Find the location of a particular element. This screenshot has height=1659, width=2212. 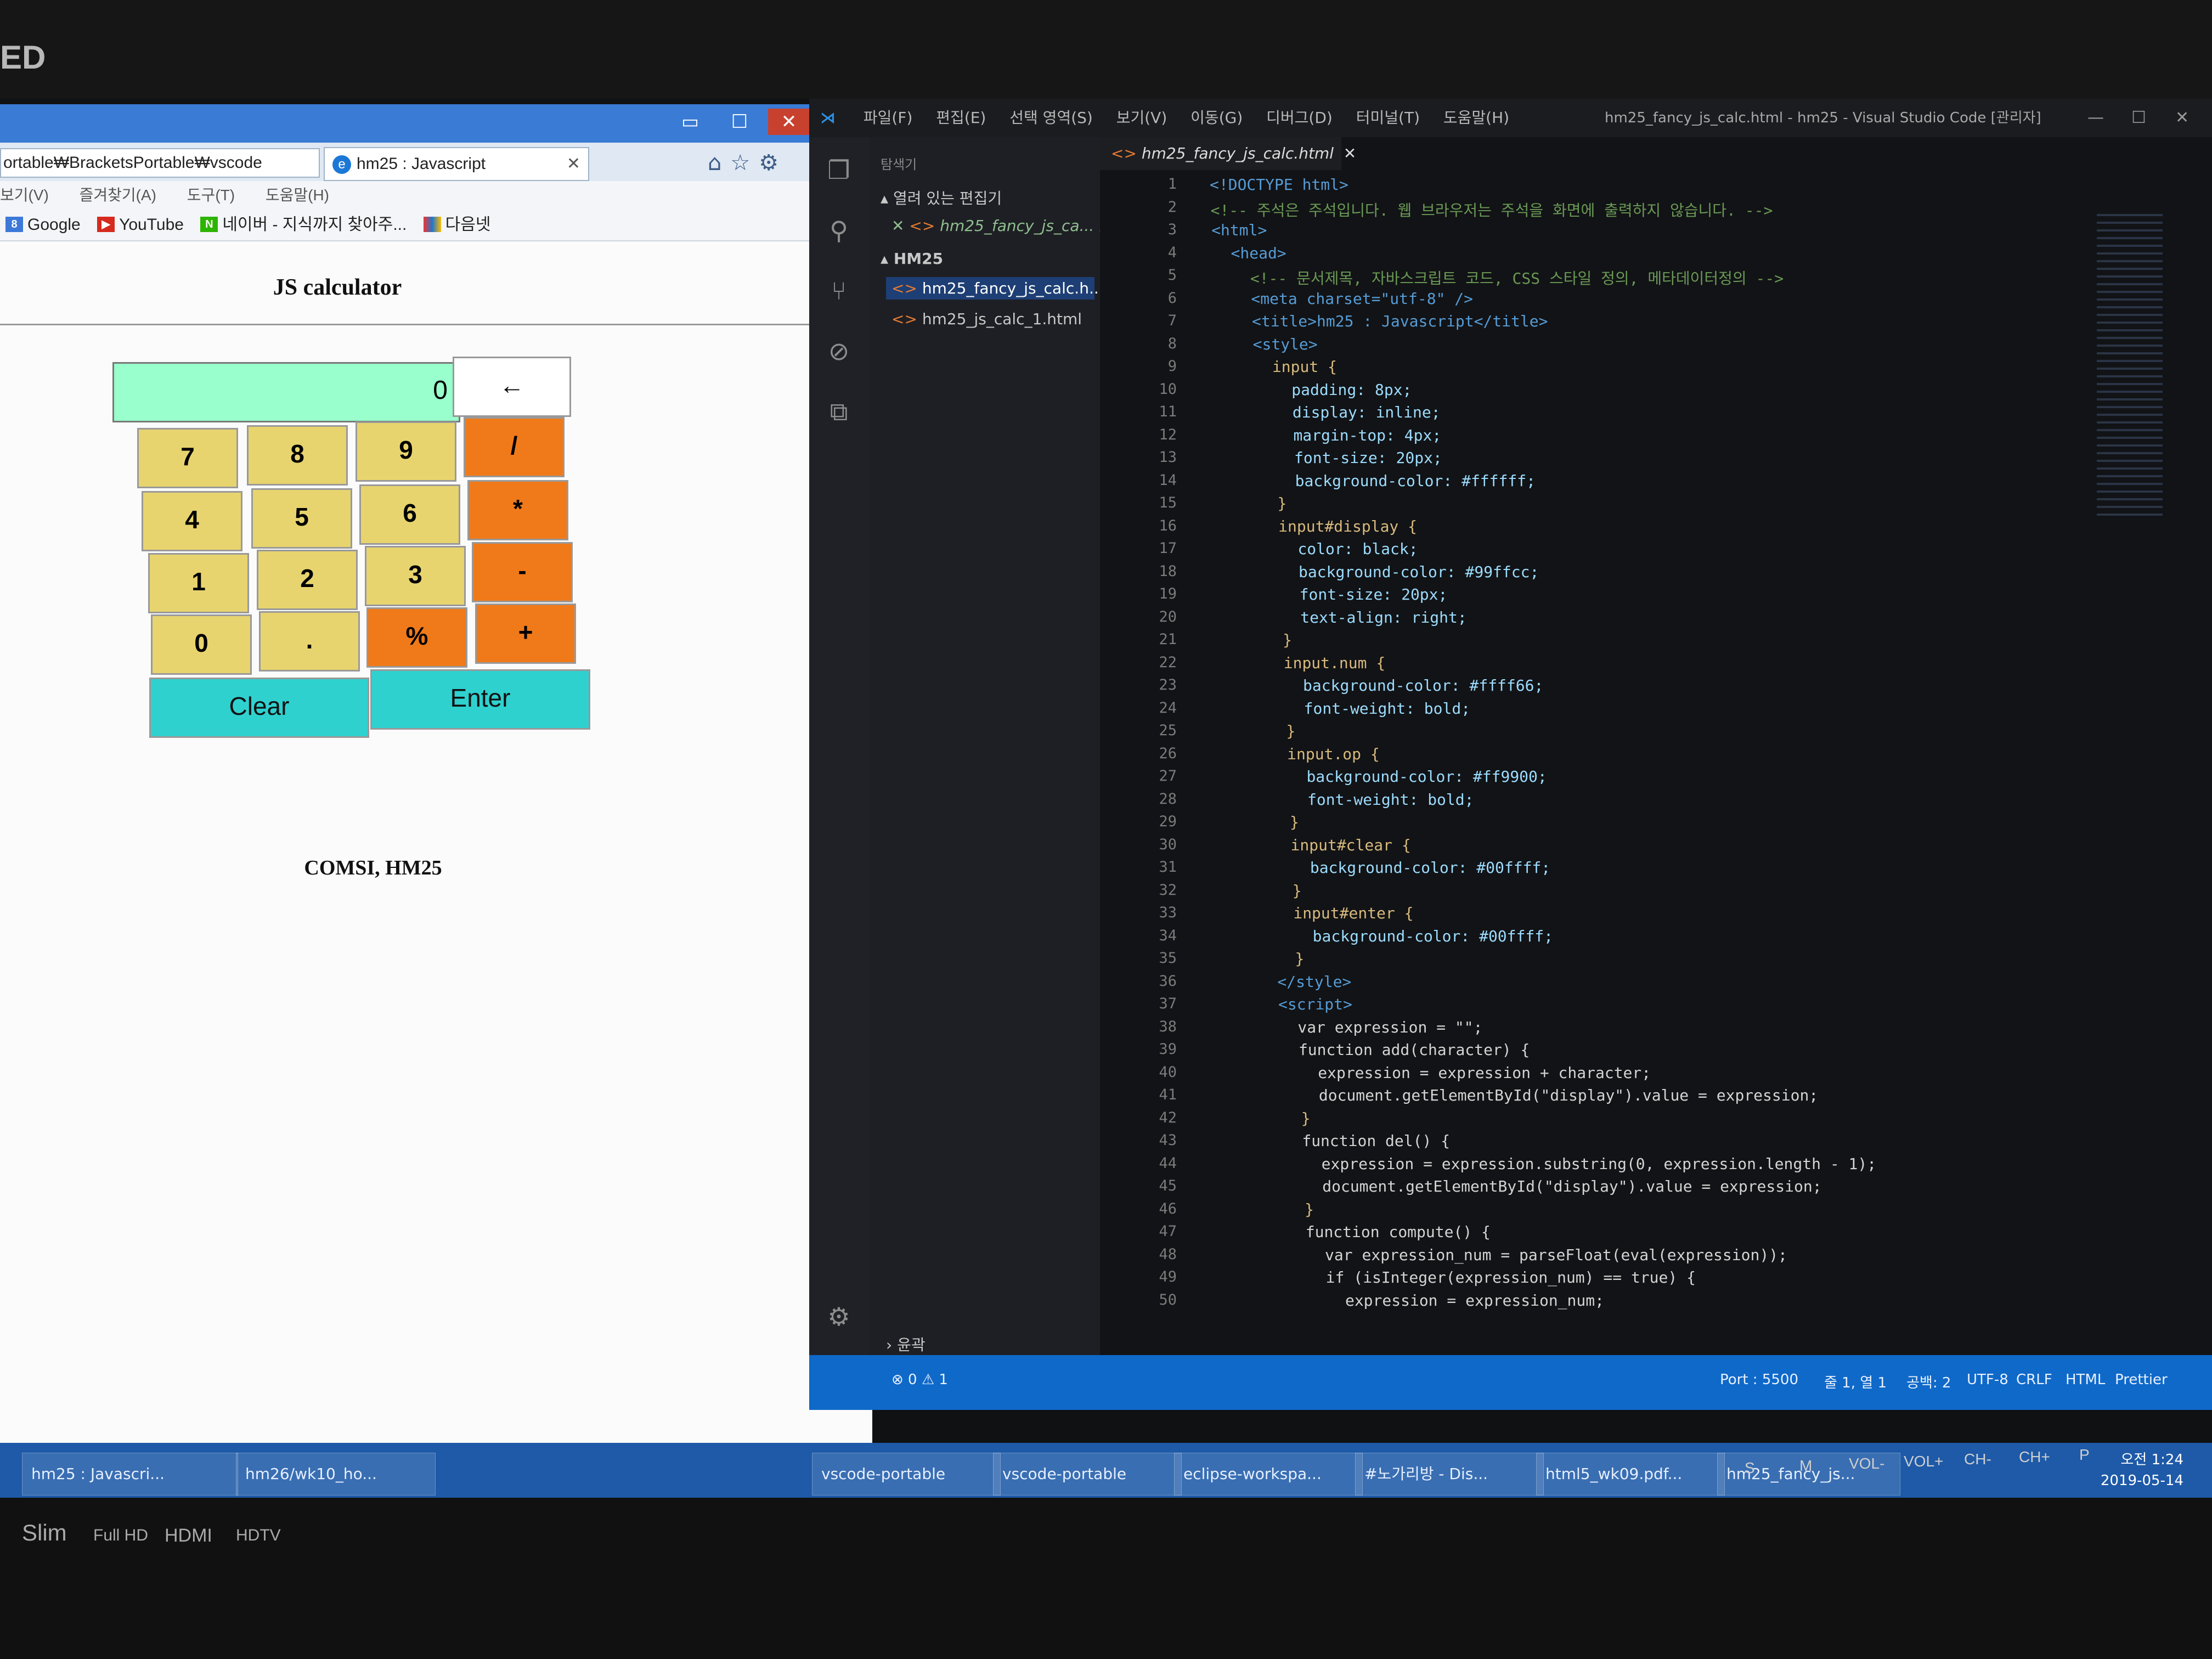

key-0: 0 is located at coordinates (201, 644).